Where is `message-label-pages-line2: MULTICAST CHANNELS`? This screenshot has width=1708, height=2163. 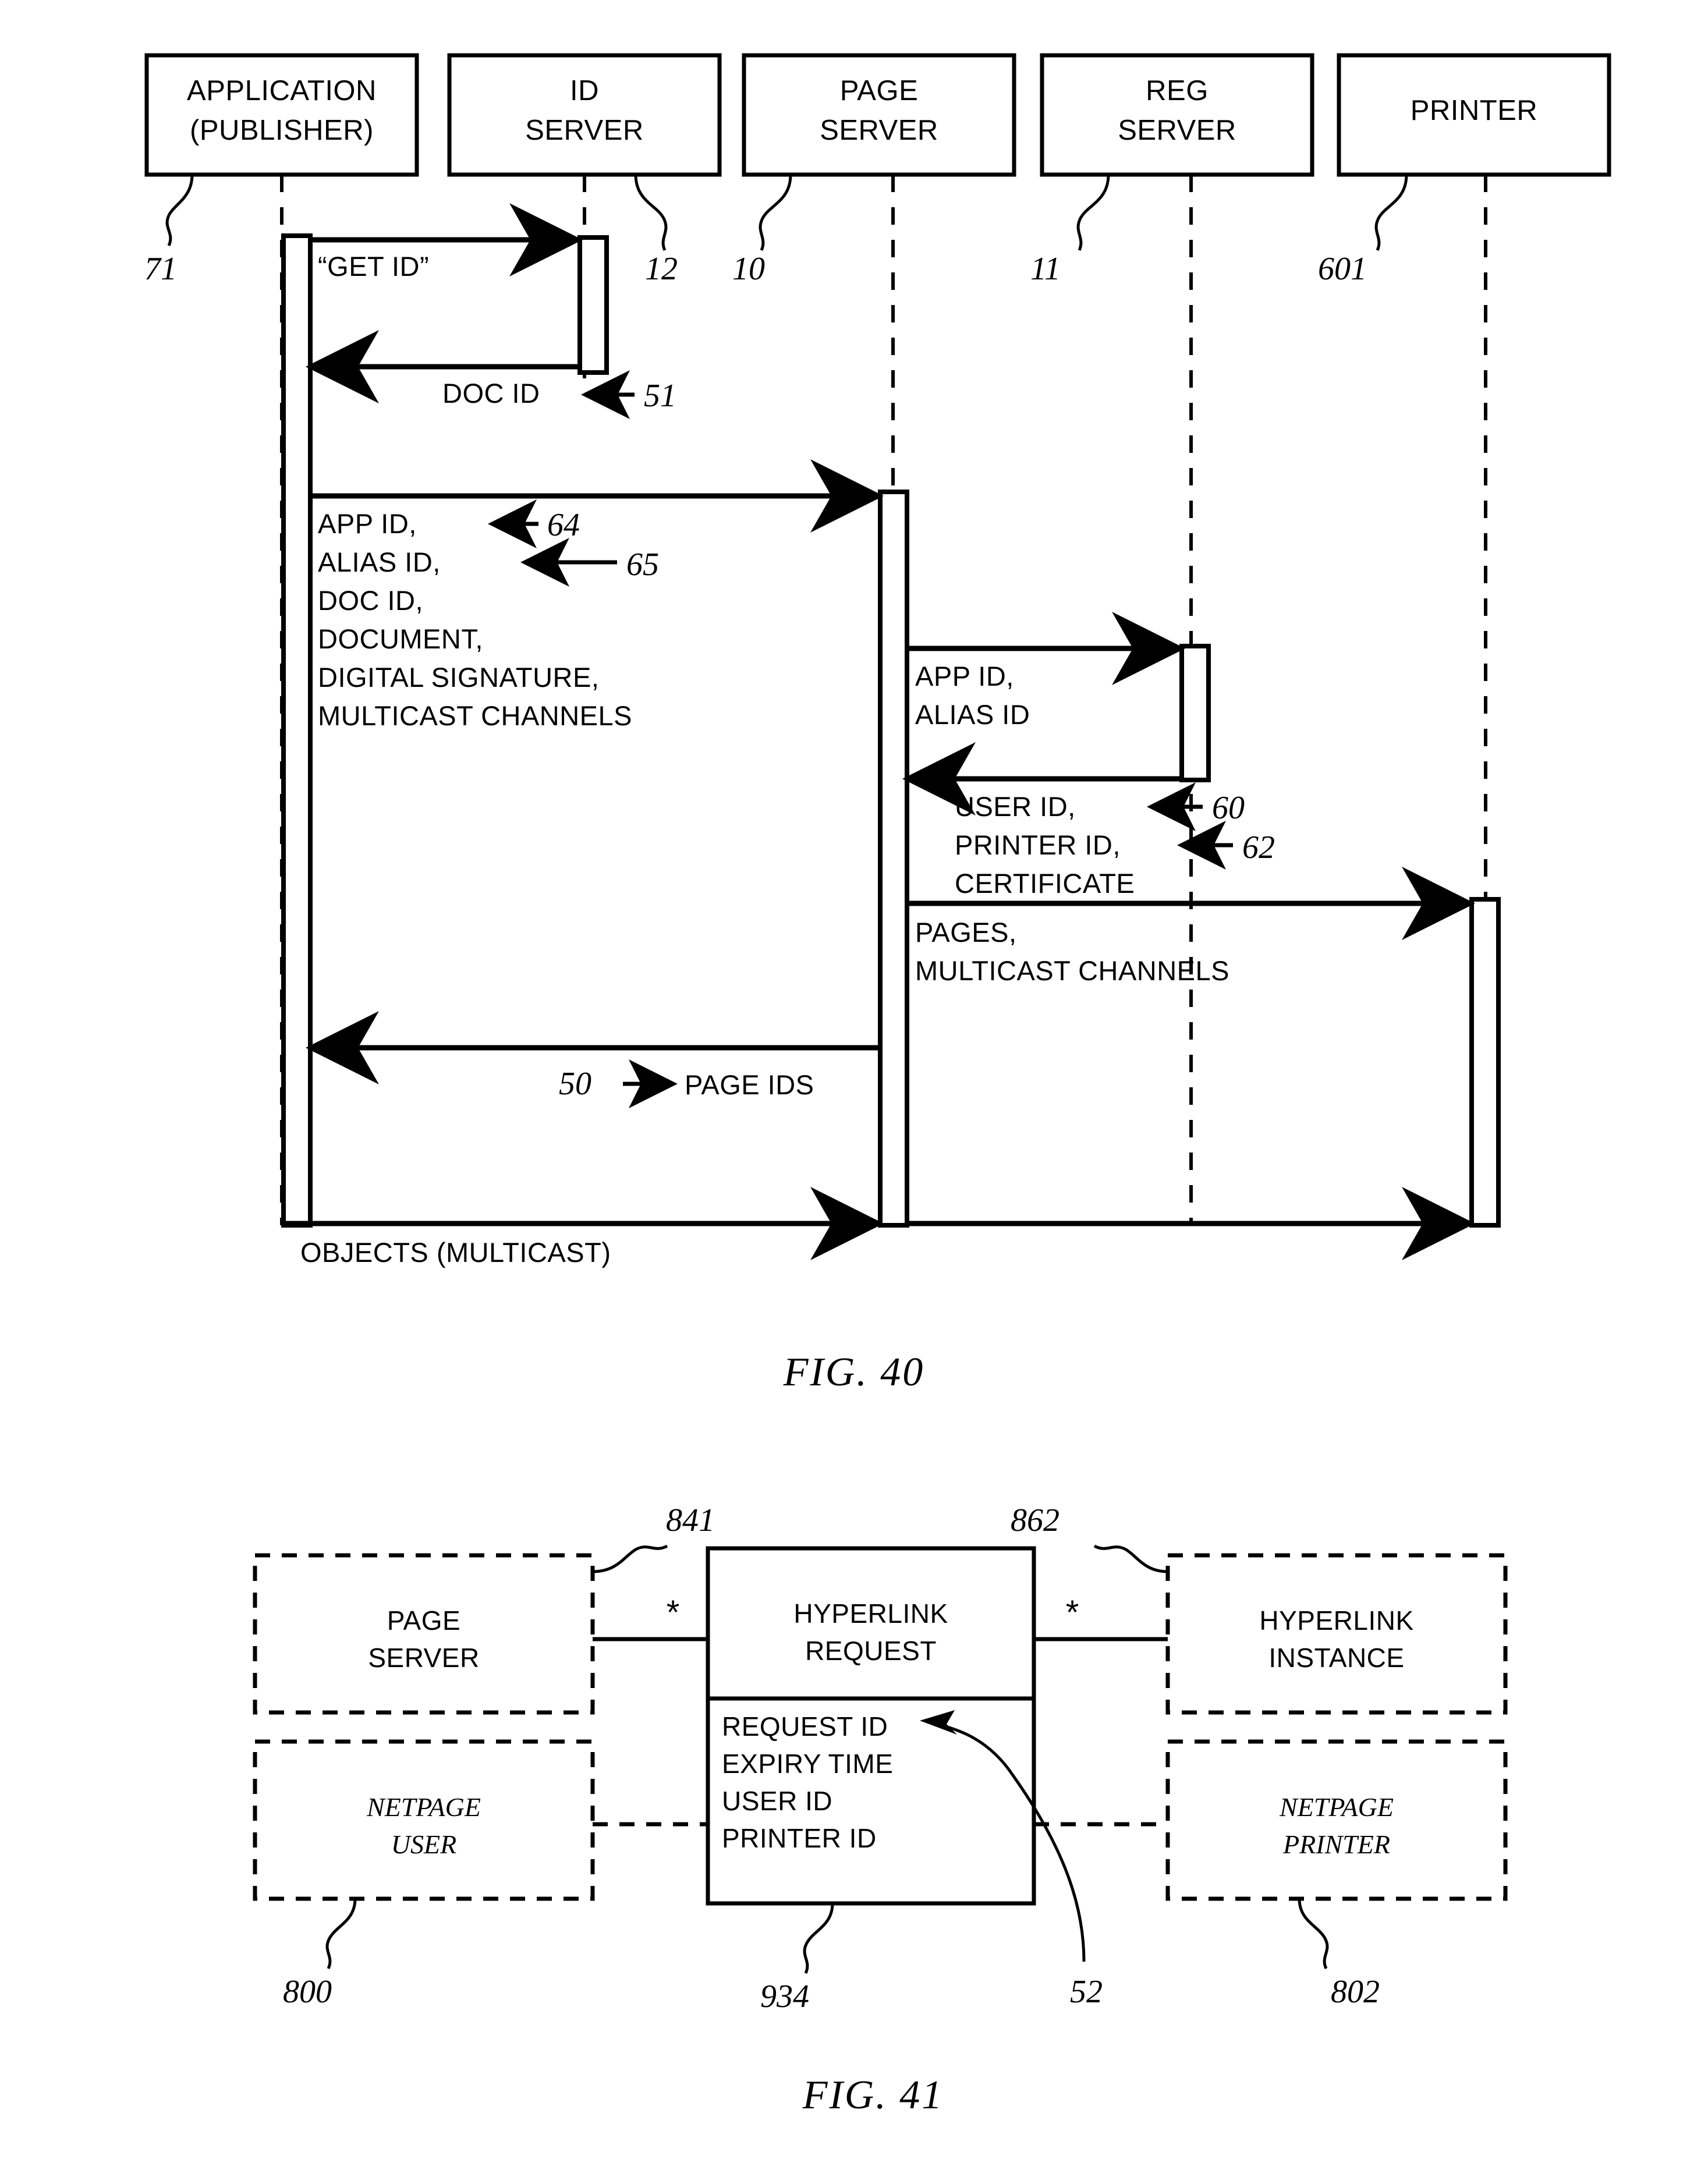 message-label-pages-line2: MULTICAST CHANNELS is located at coordinates (1072, 970).